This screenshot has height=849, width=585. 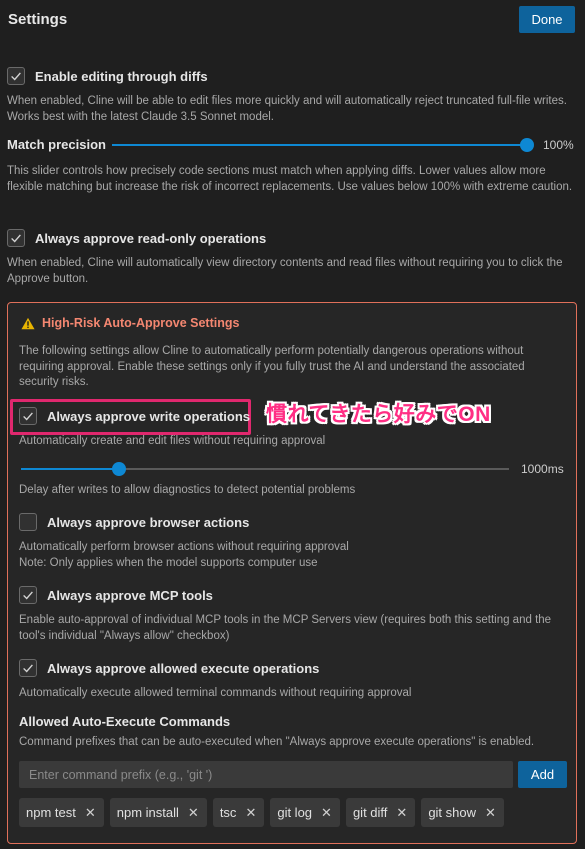 I want to click on mcp-label: Always approve MCP tools, so click(x=130, y=595).